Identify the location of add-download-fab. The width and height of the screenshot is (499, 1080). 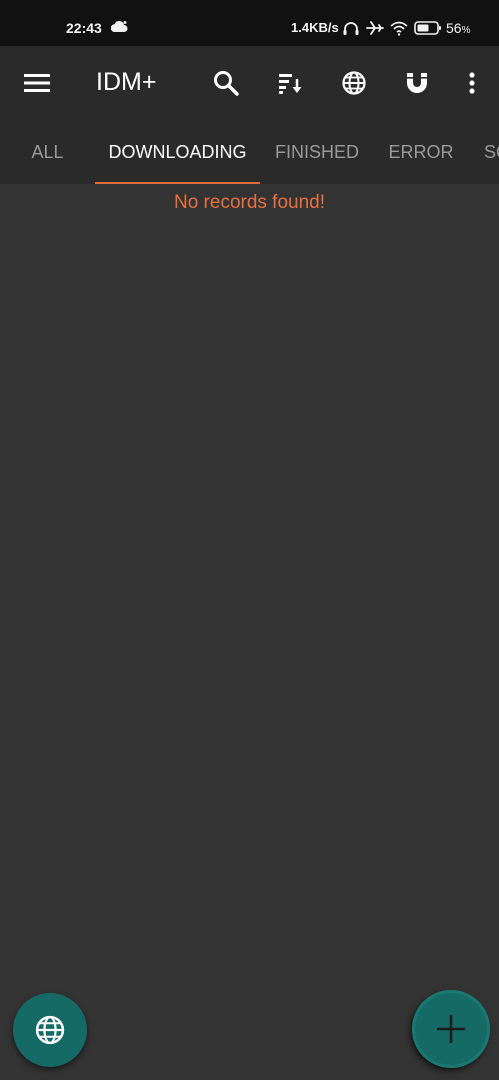
(451, 1029).